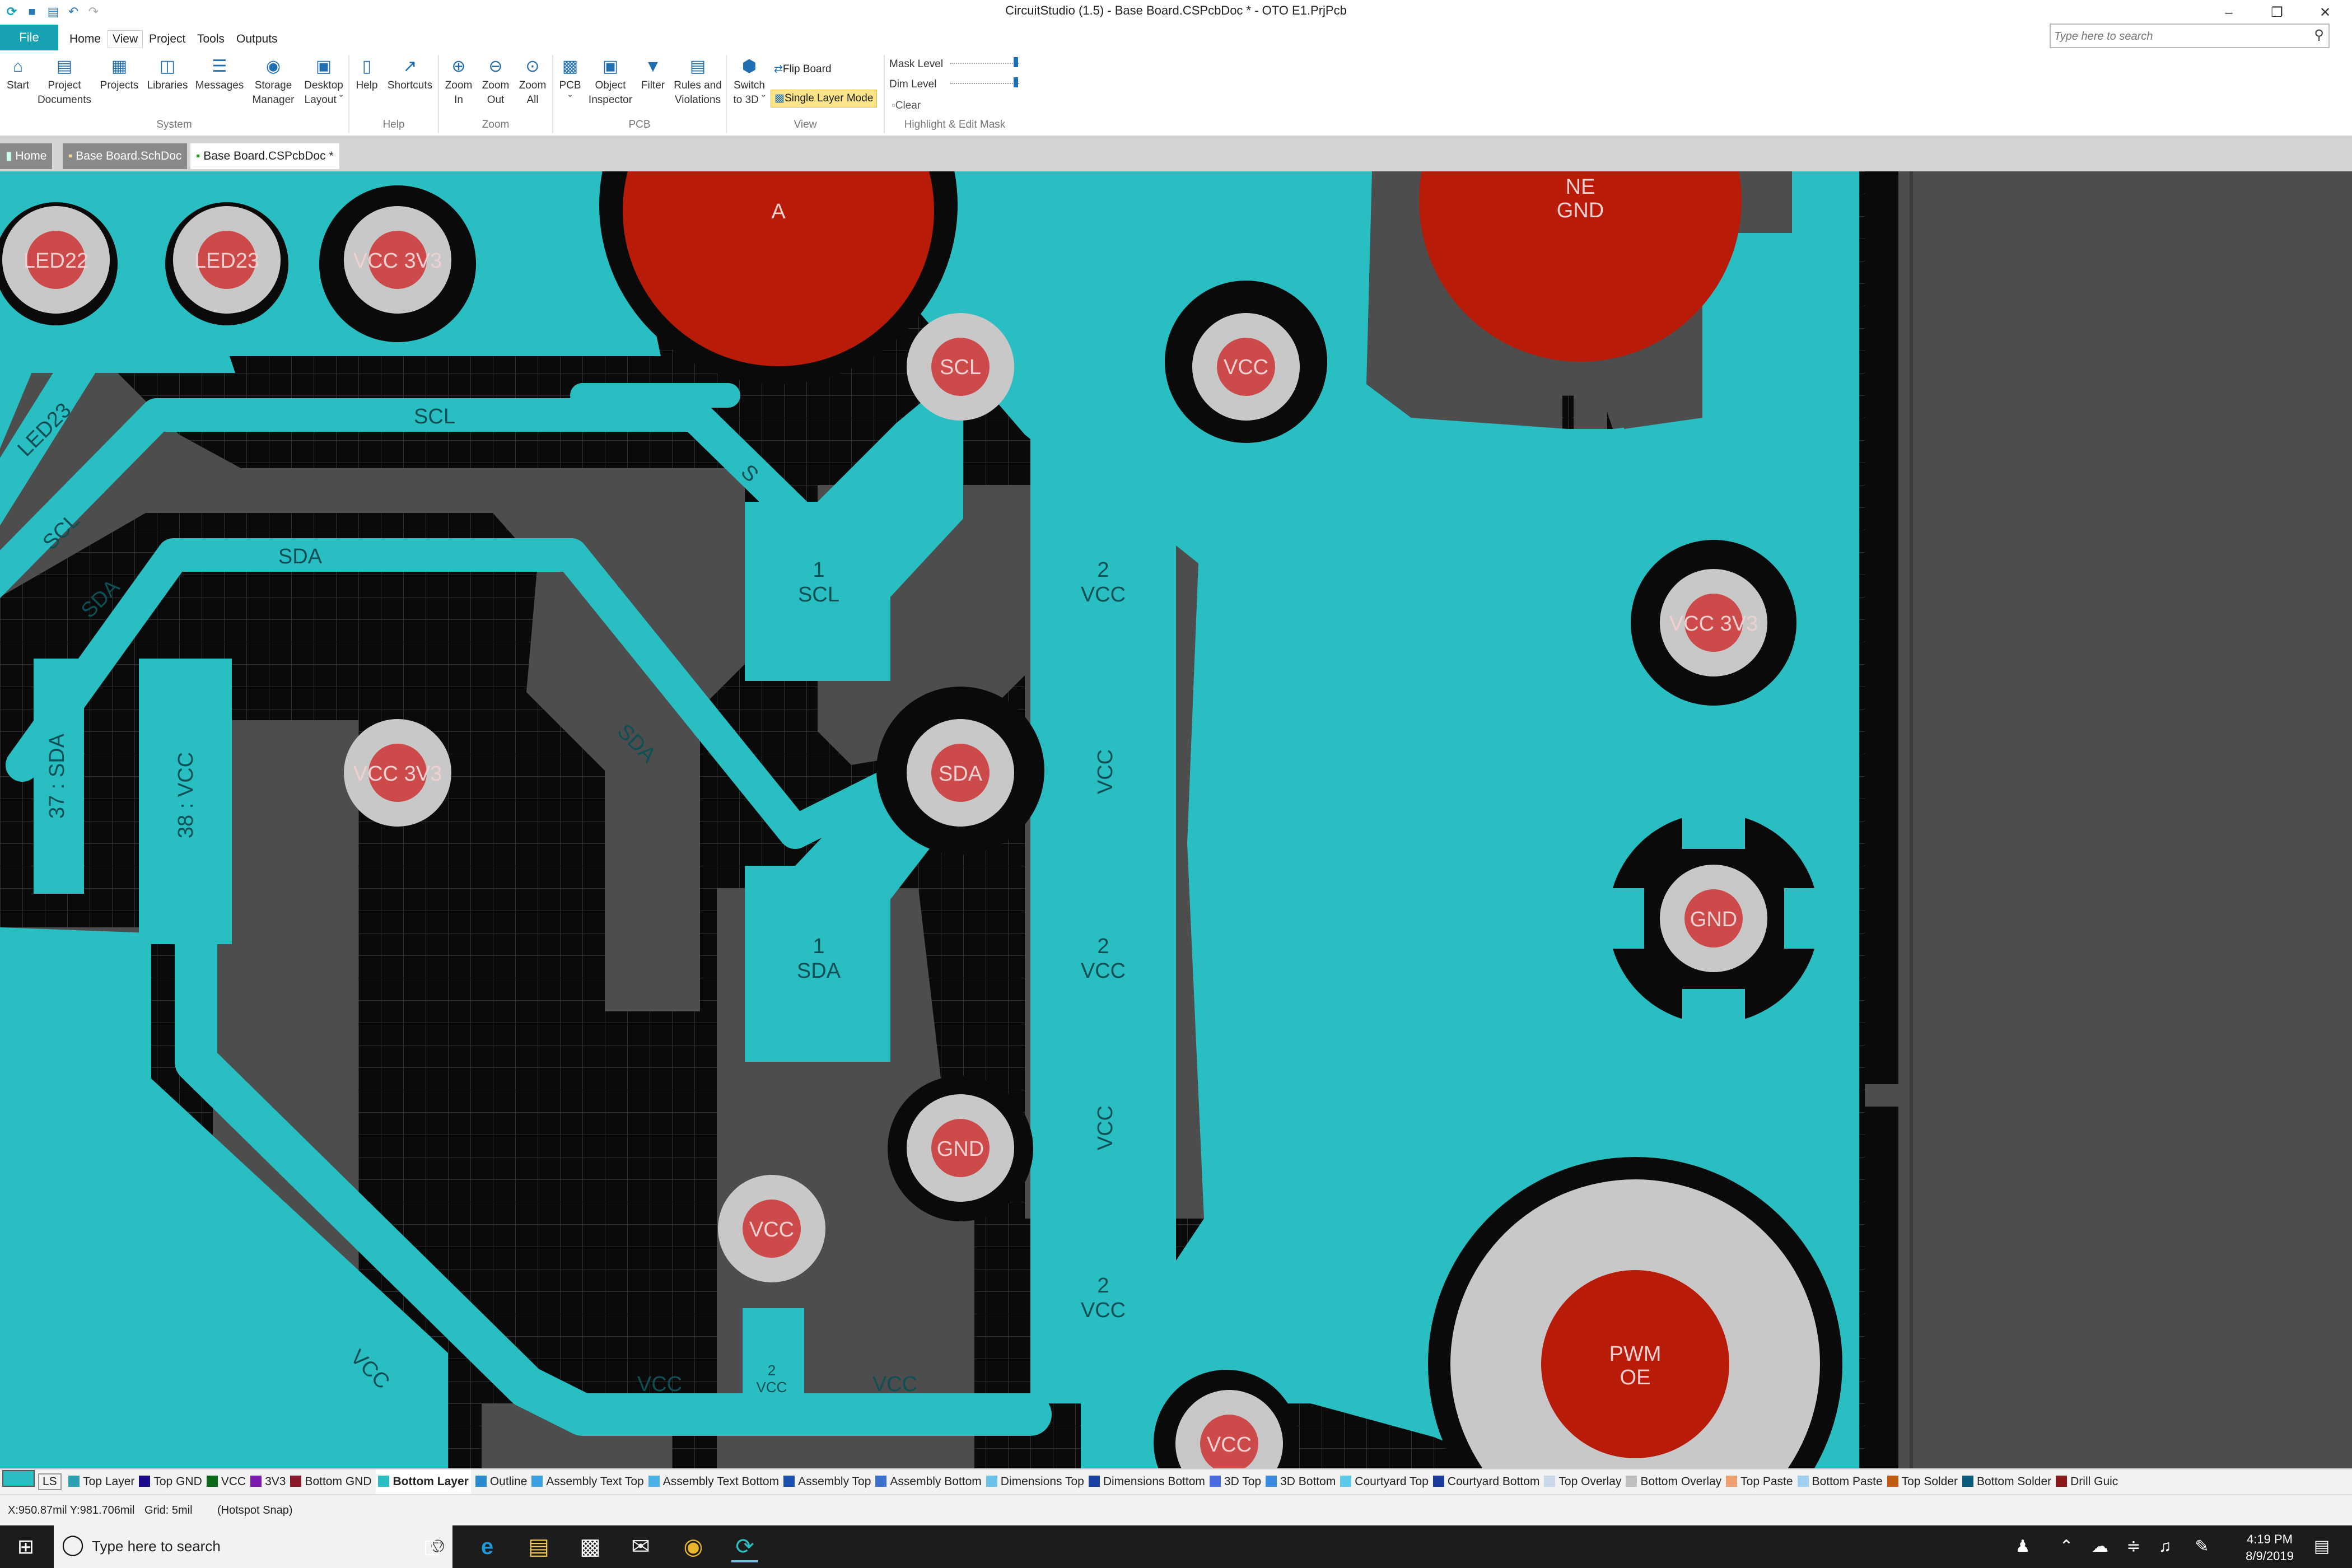 The image size is (2352, 1568). Describe the element at coordinates (588, 1481) in the screenshot. I see `layer-tab: Assembly Text Top` at that location.